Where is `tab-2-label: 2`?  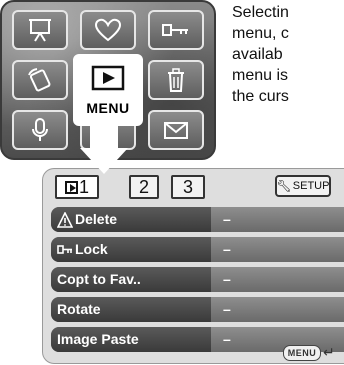
tab-2-label: 2 is located at coordinates (143, 186).